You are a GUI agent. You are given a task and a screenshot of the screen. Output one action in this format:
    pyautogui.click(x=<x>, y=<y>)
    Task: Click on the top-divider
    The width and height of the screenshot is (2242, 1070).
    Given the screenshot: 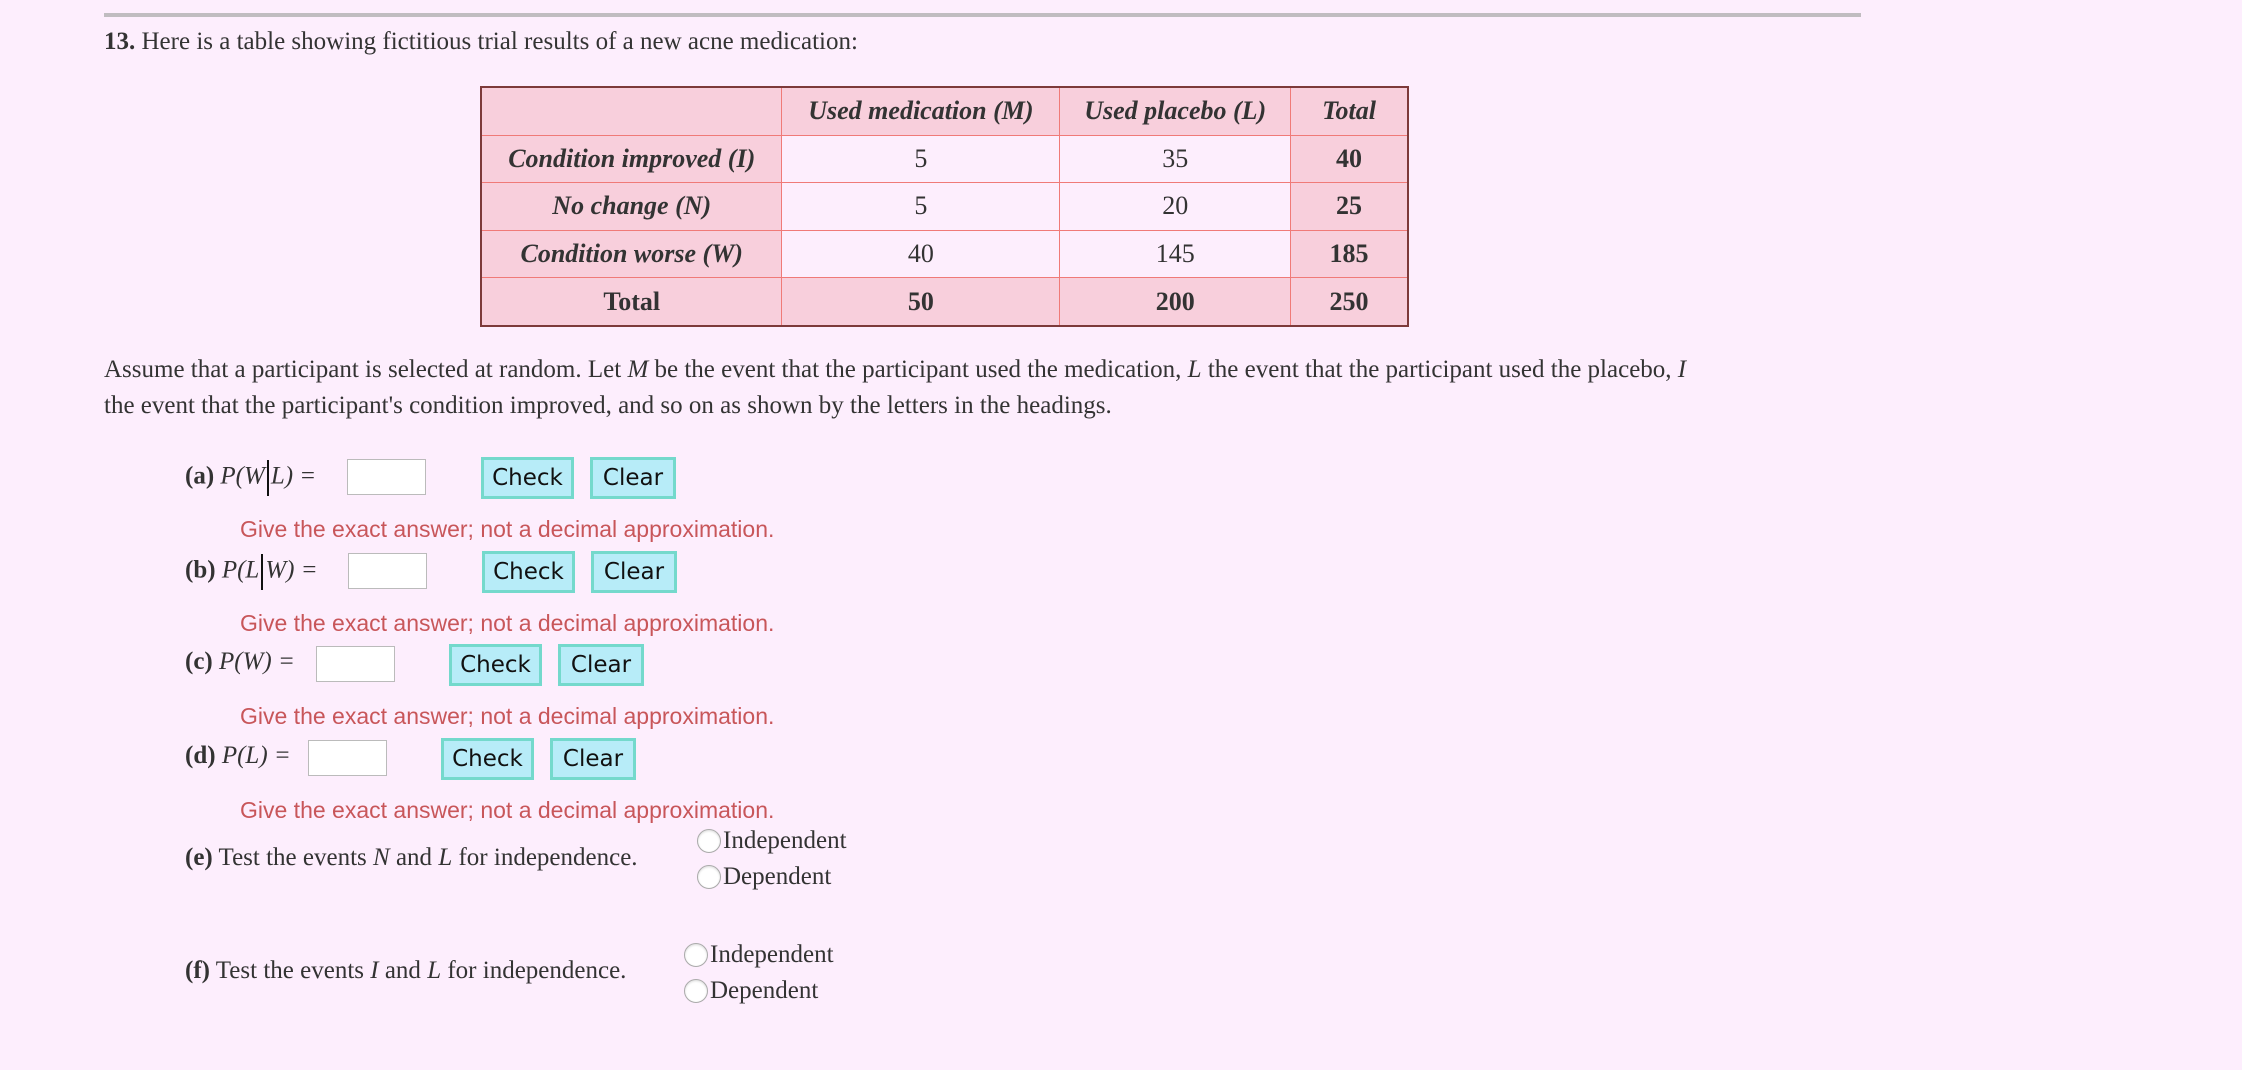 What is the action you would take?
    pyautogui.click(x=982, y=15)
    